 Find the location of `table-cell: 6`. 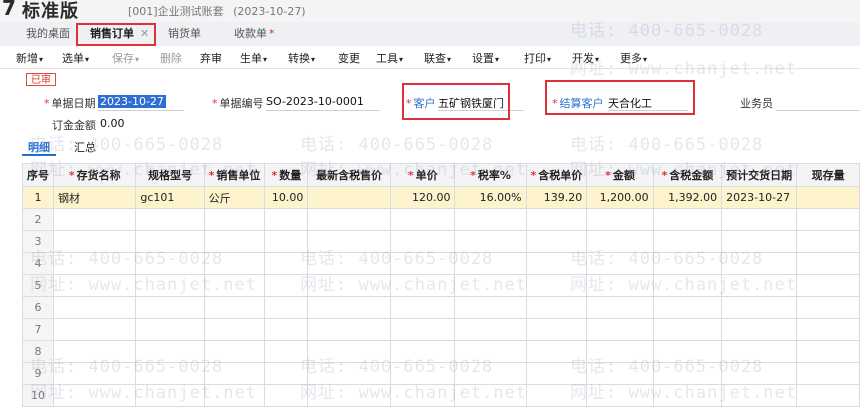

table-cell: 6 is located at coordinates (38, 307).